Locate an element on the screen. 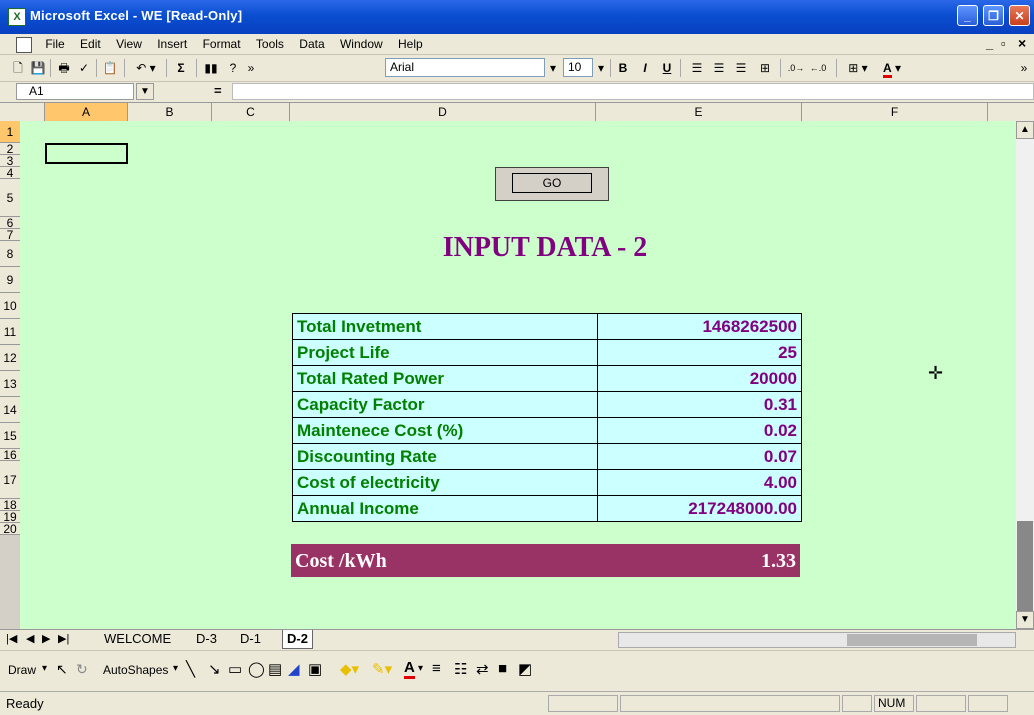  row-header-17: 17 is located at coordinates (10, 480).